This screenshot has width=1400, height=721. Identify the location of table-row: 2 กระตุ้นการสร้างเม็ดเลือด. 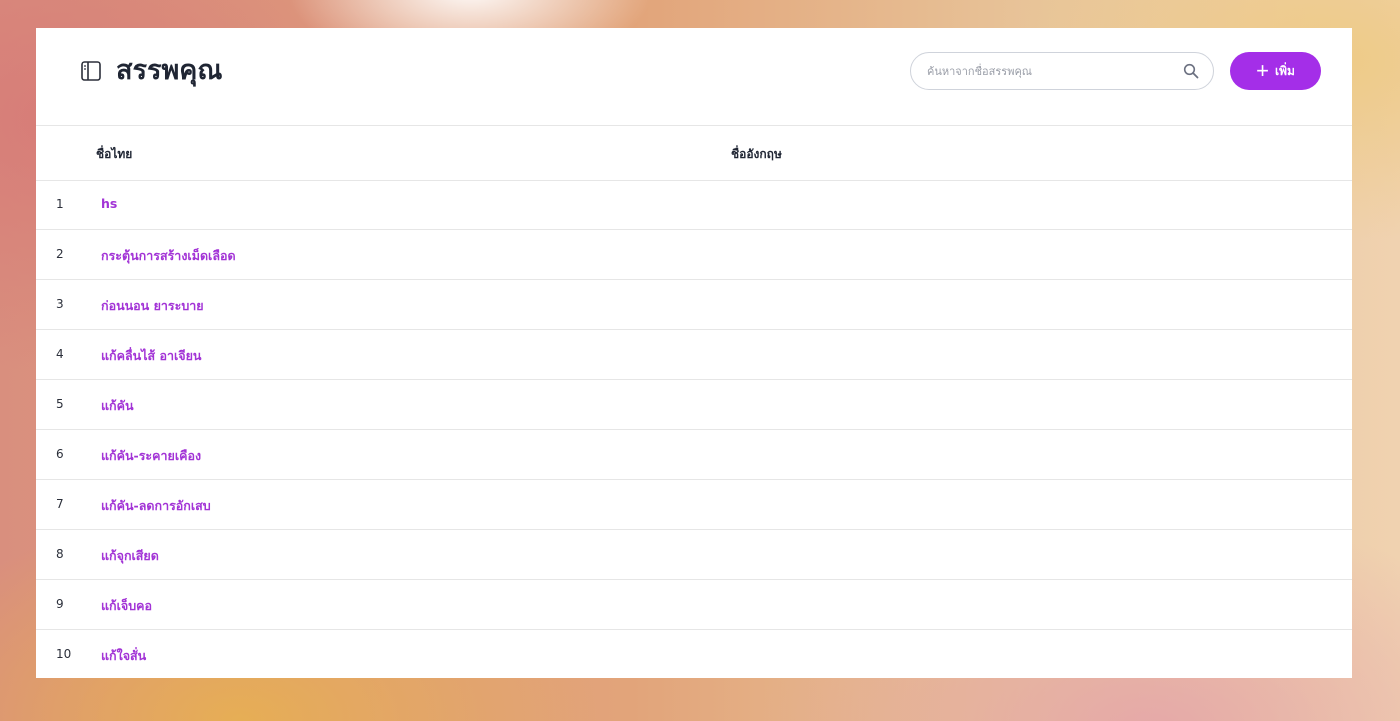
(694, 255).